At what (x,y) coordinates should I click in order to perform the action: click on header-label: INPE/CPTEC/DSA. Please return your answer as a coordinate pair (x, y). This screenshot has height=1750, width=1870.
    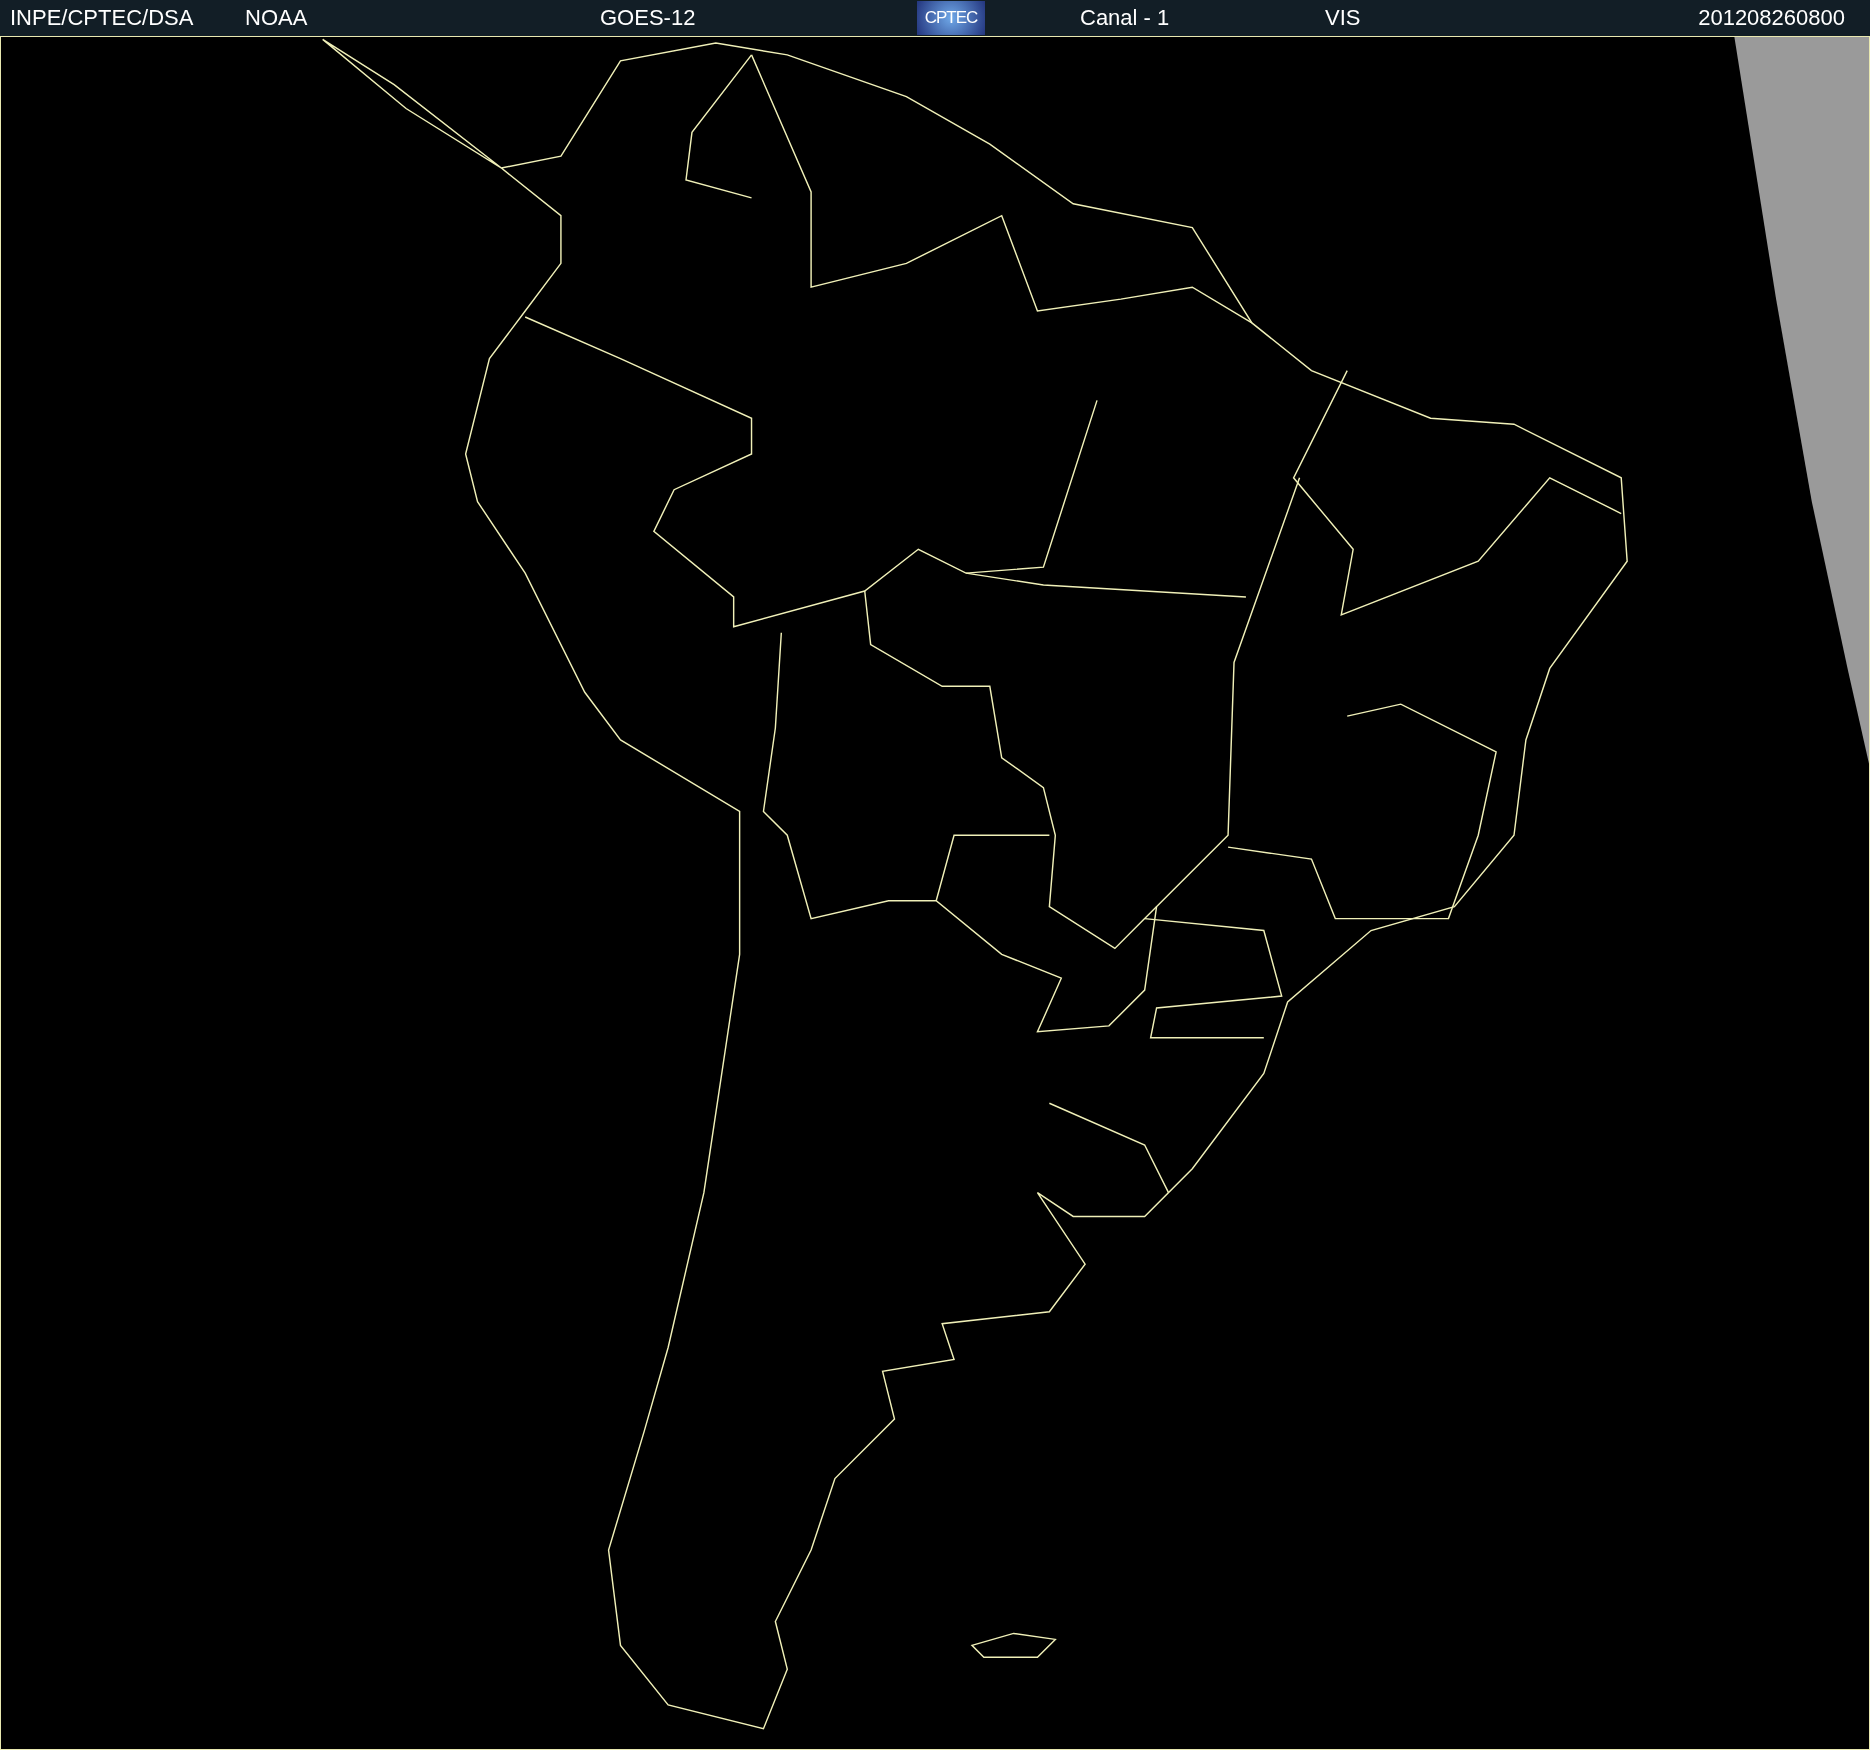
    Looking at the image, I should click on (102, 18).